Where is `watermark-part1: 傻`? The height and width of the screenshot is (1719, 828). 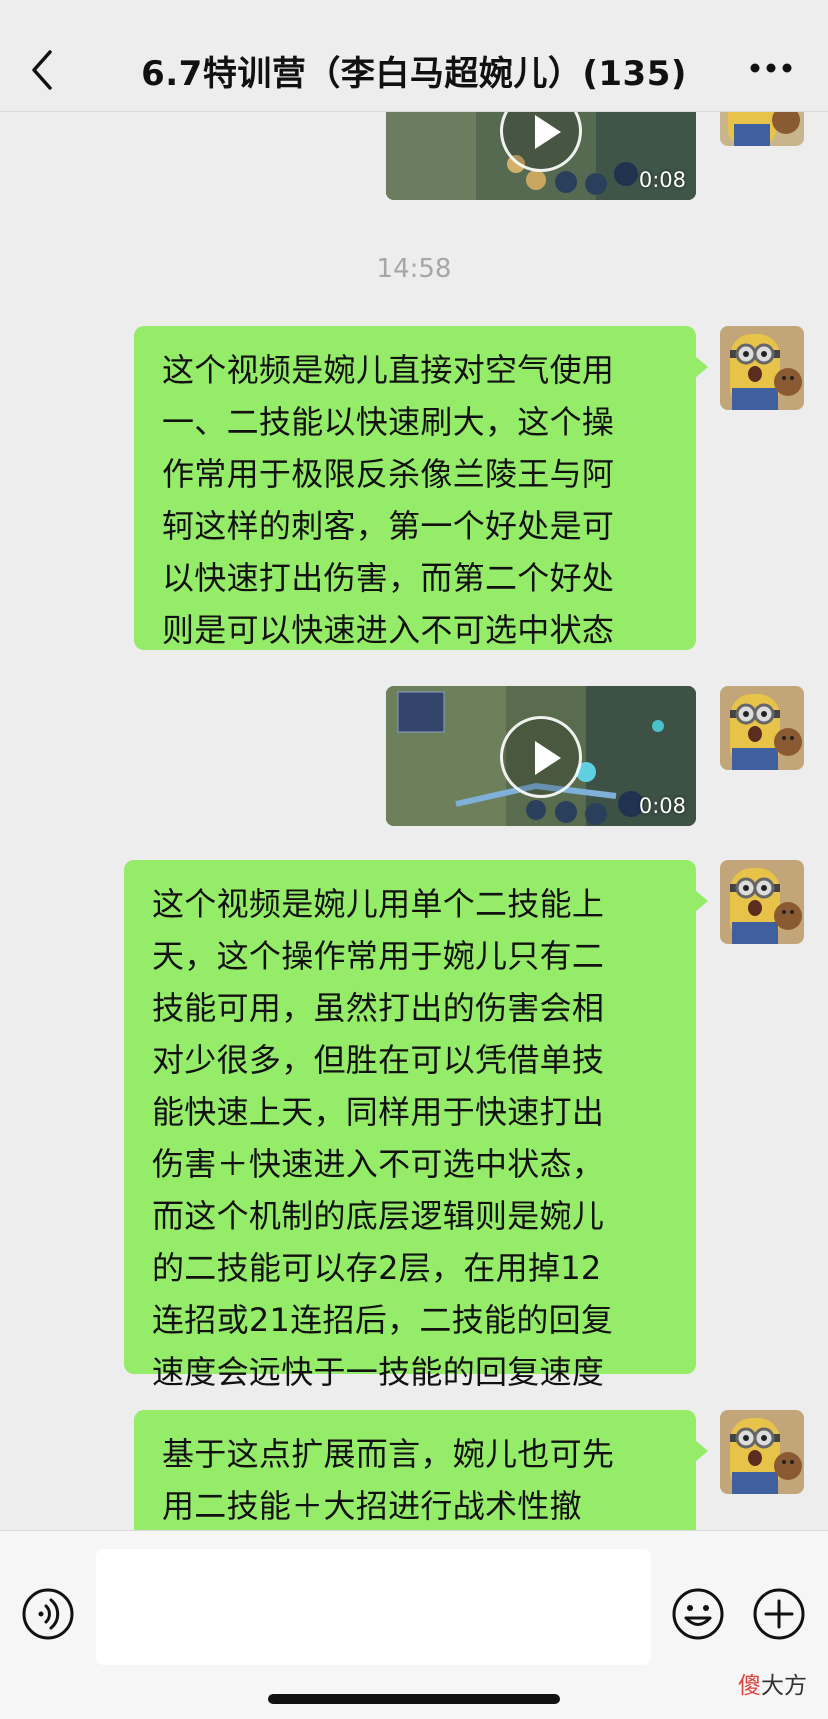
watermark-part1: 傻 is located at coordinates (749, 1686).